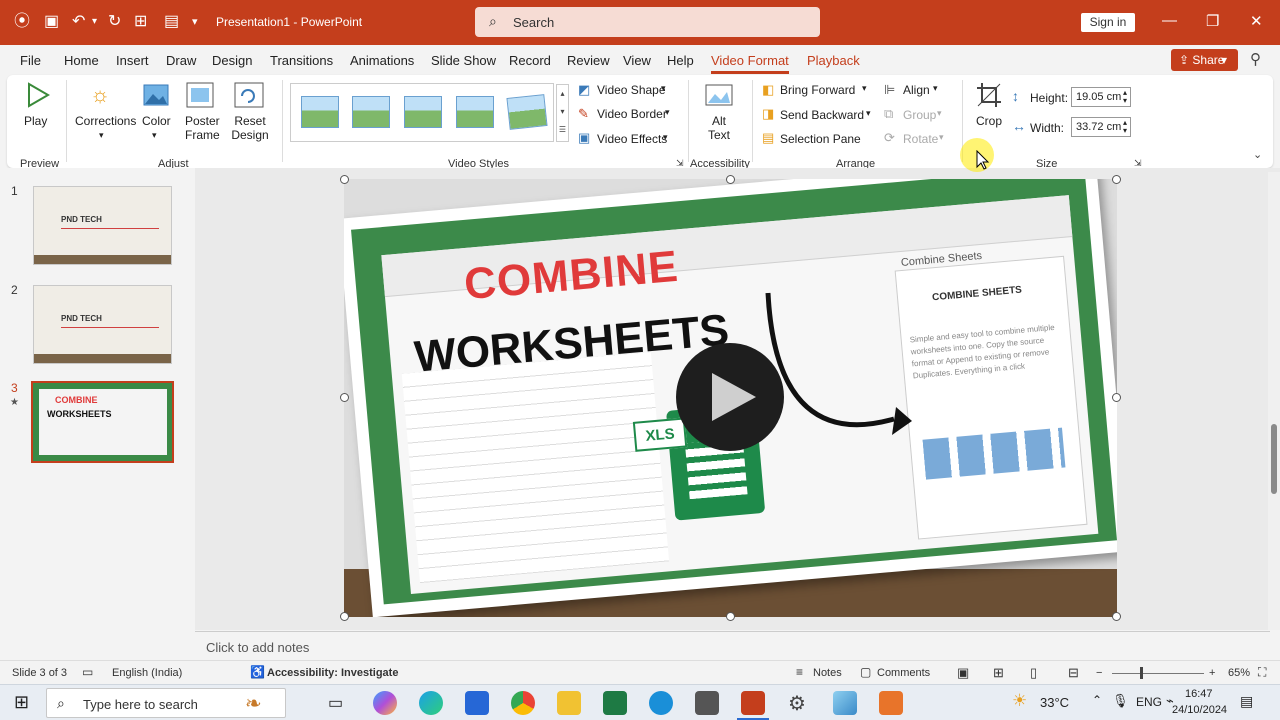 This screenshot has height=720, width=1280. What do you see at coordinates (1033, 673) in the screenshot?
I see `reading-view-icon: ▯` at bounding box center [1033, 673].